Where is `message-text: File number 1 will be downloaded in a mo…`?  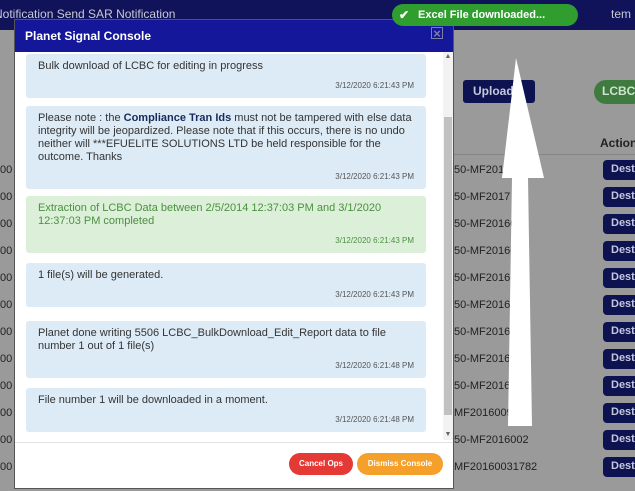
message-text: File number 1 will be downloaded in a mo… is located at coordinates (153, 400).